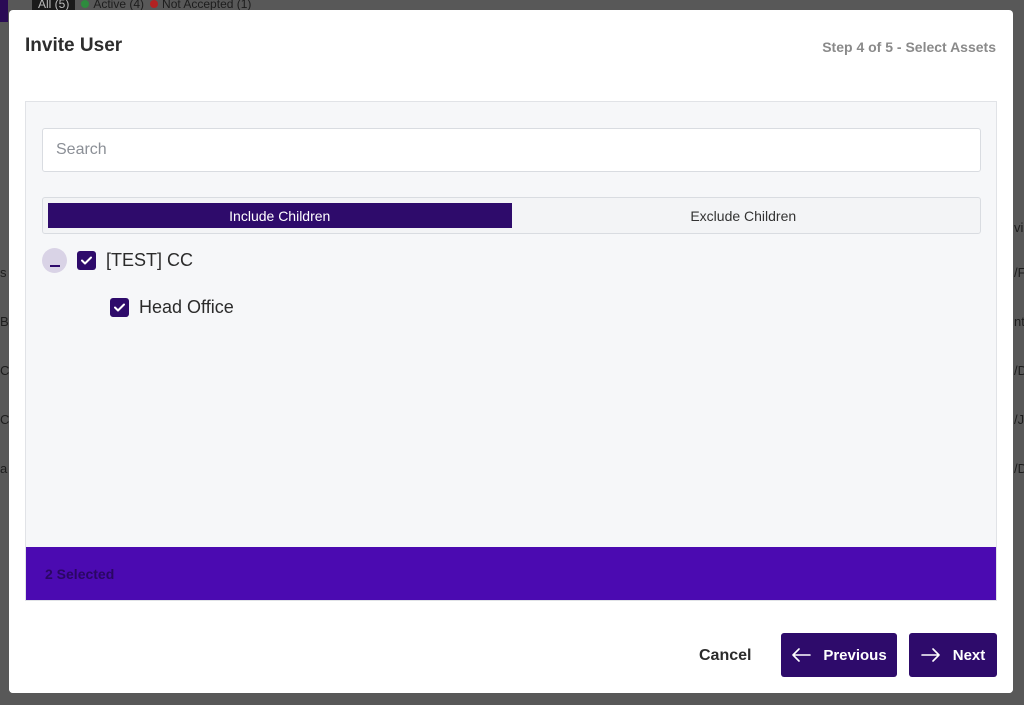 This screenshot has height=705, width=1024. Describe the element at coordinates (186, 307) in the screenshot. I see `tree-item-label: Head Office` at that location.